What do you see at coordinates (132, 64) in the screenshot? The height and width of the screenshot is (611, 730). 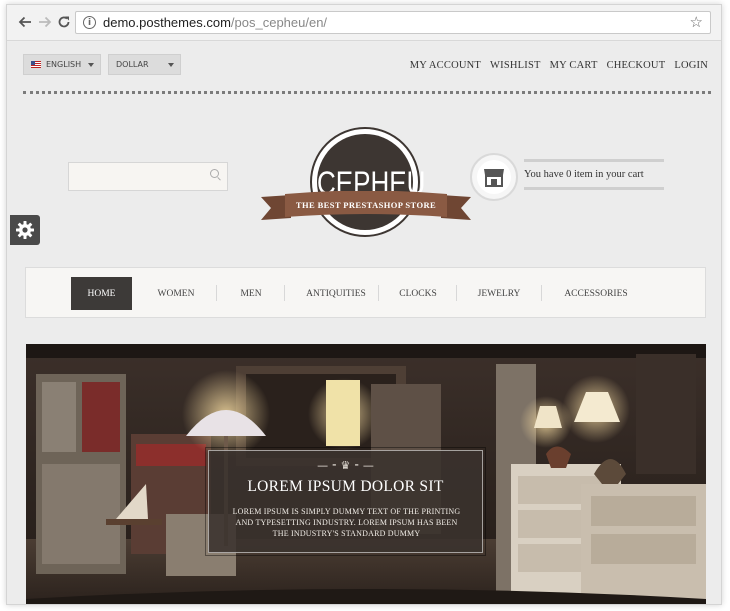 I see `currency-label: DOLLAR` at bounding box center [132, 64].